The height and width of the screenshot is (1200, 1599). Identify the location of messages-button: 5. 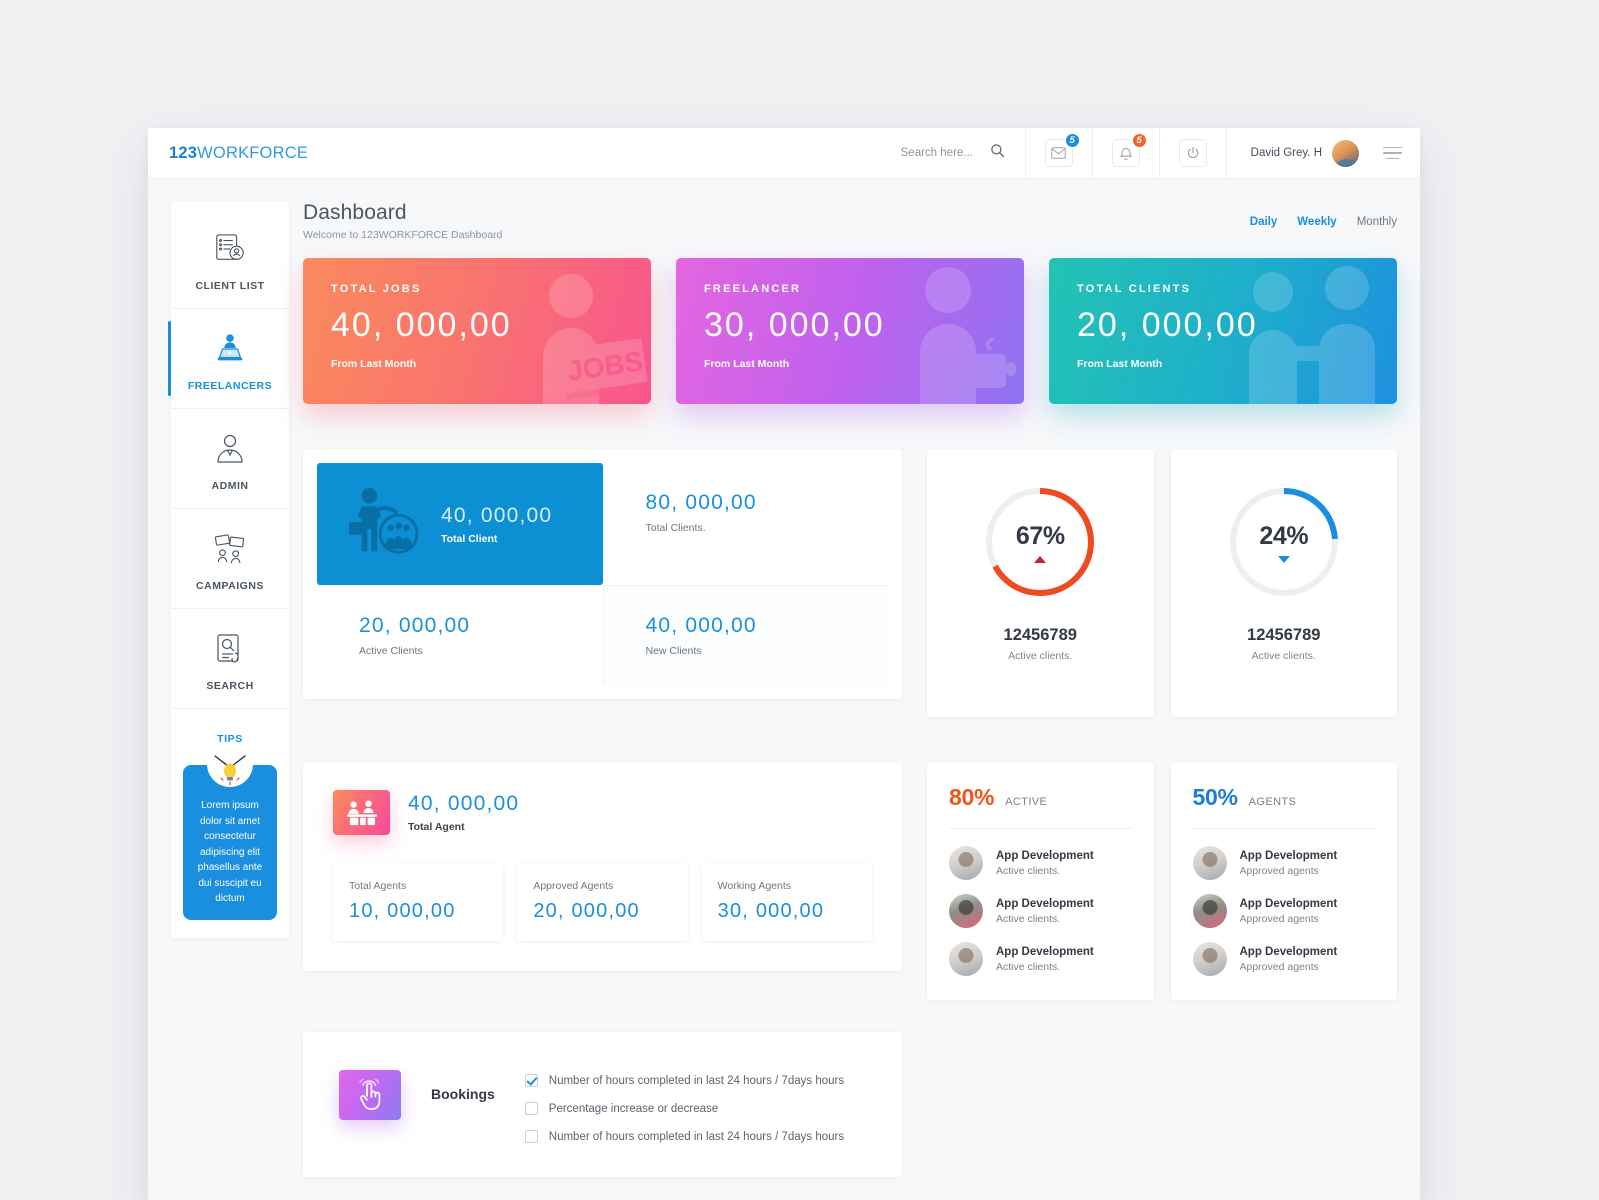
(1058, 153).